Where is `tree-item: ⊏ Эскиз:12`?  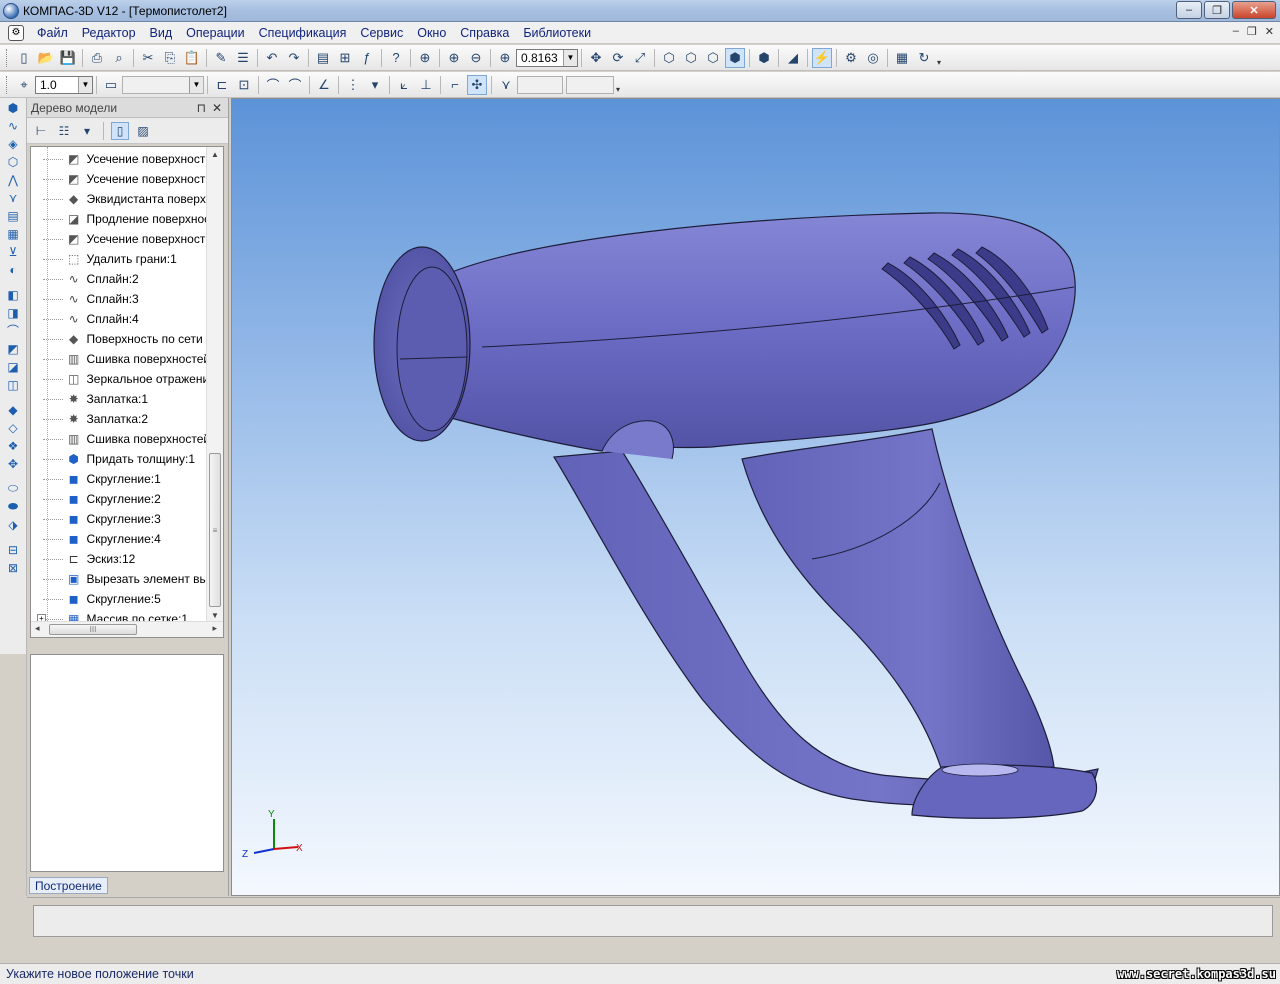 tree-item: ⊏ Эскиз:12 is located at coordinates (119, 559).